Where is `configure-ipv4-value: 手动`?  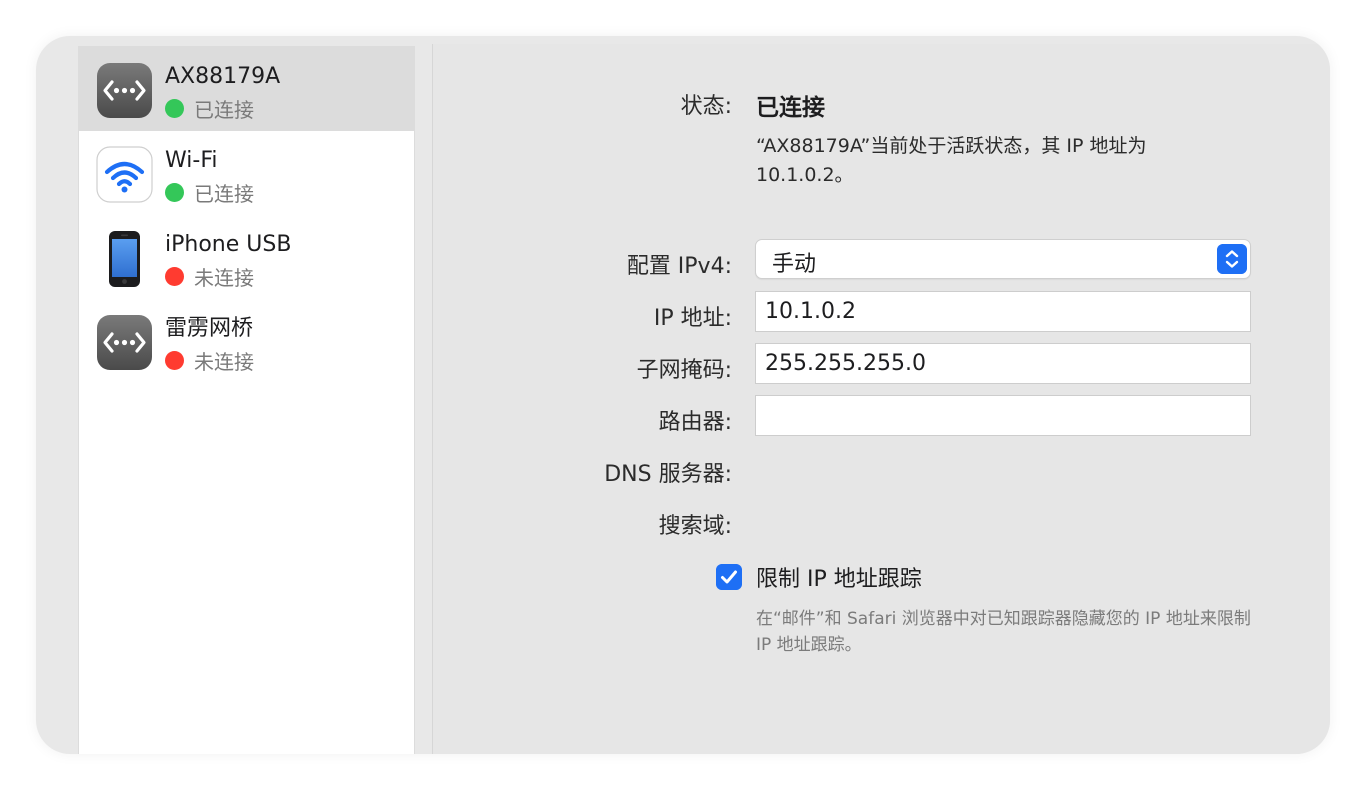
configure-ipv4-value: 手动 is located at coordinates (794, 264).